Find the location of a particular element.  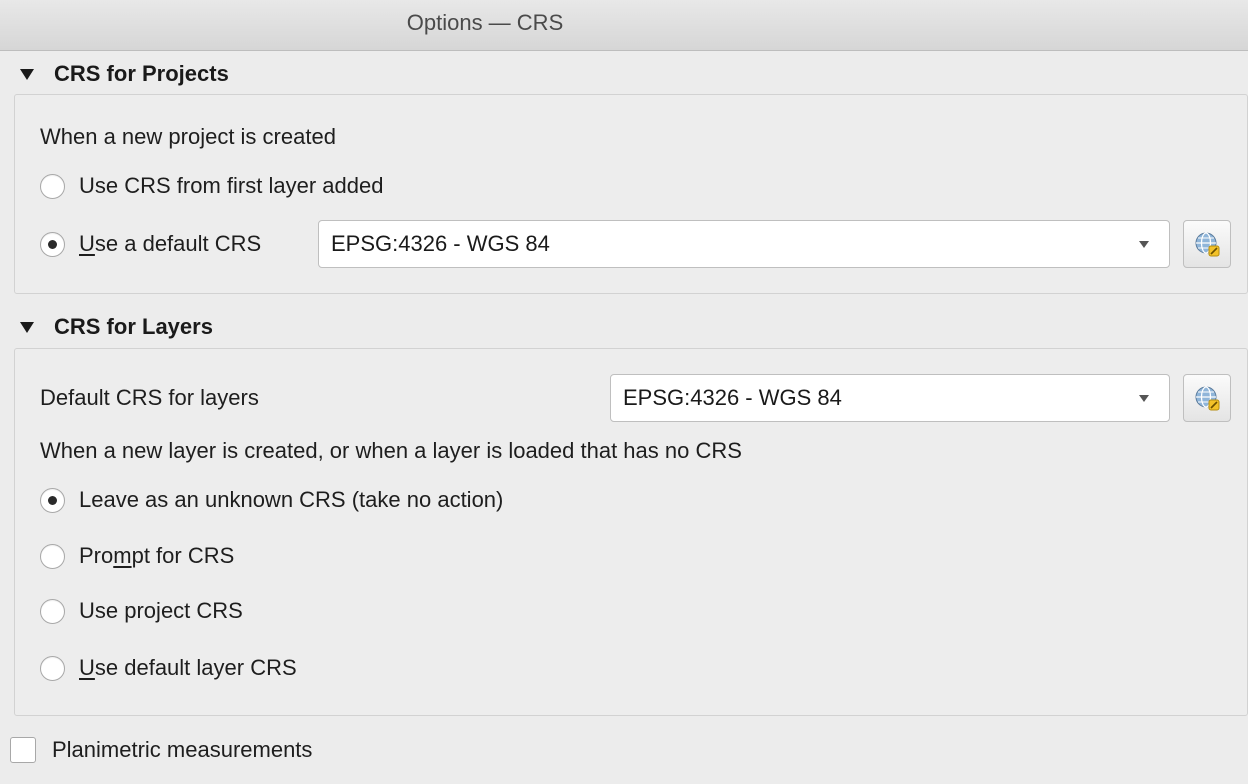

radio-prompt-crs: Prompt for CRS is located at coordinates (137, 556).